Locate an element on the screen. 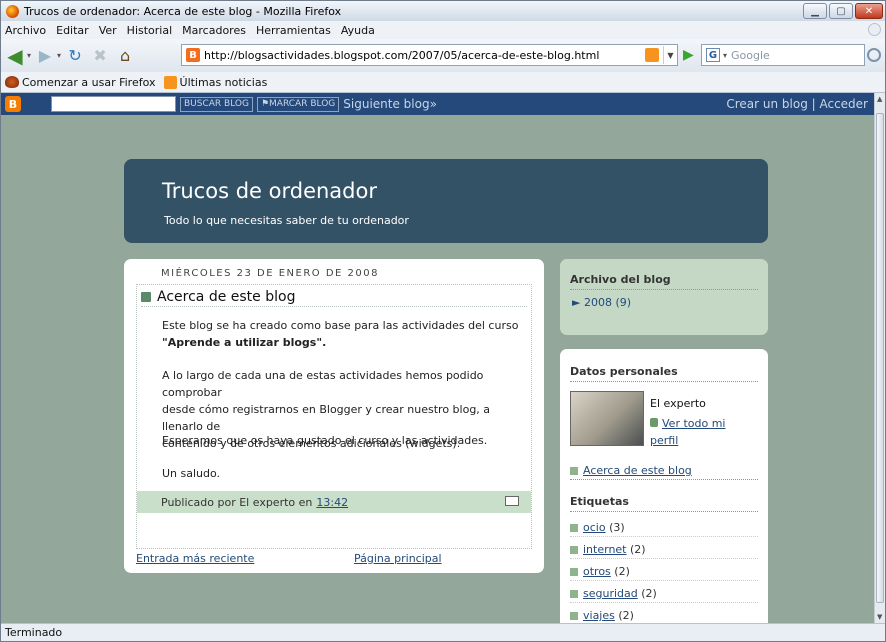  view-profile-text: Ver todo mi perfil is located at coordinates (687, 432).